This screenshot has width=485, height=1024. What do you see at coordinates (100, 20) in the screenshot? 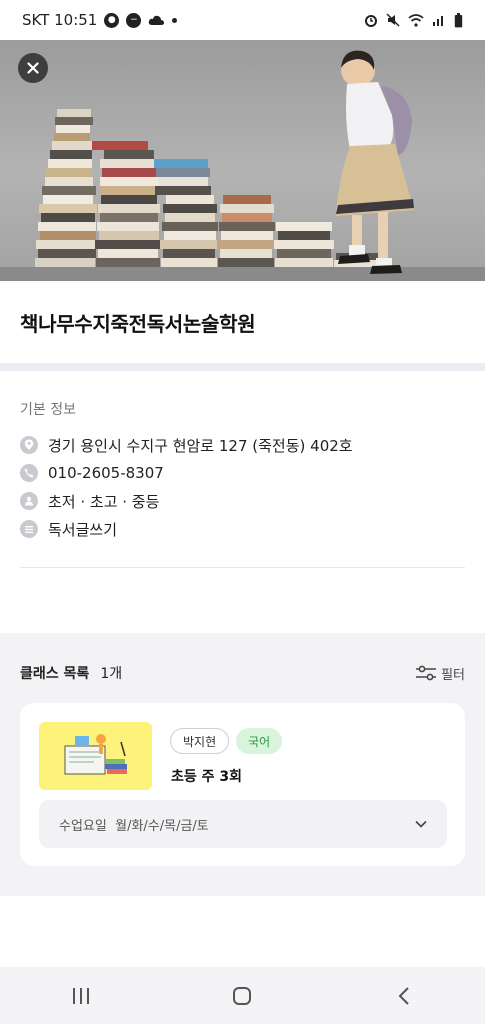
I see `status-left: SKT 10:51 ● −` at bounding box center [100, 20].